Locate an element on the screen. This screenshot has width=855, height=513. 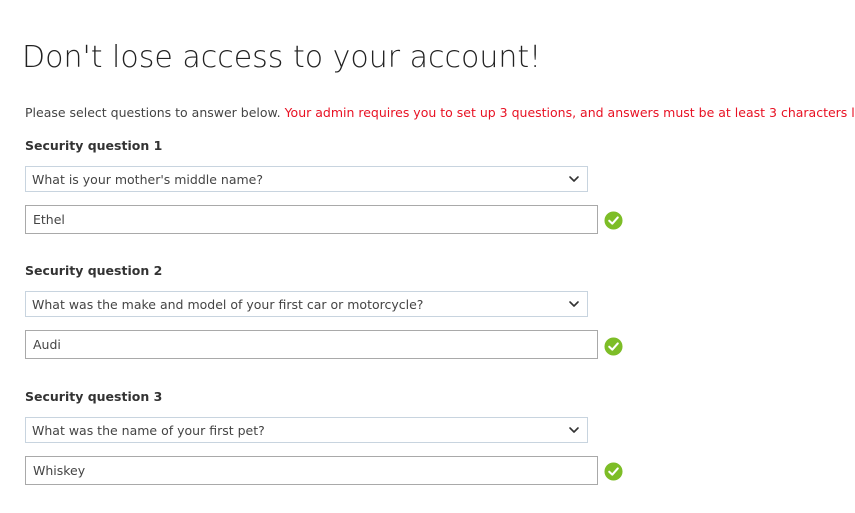
answer-text: Whiskey is located at coordinates (59, 470).